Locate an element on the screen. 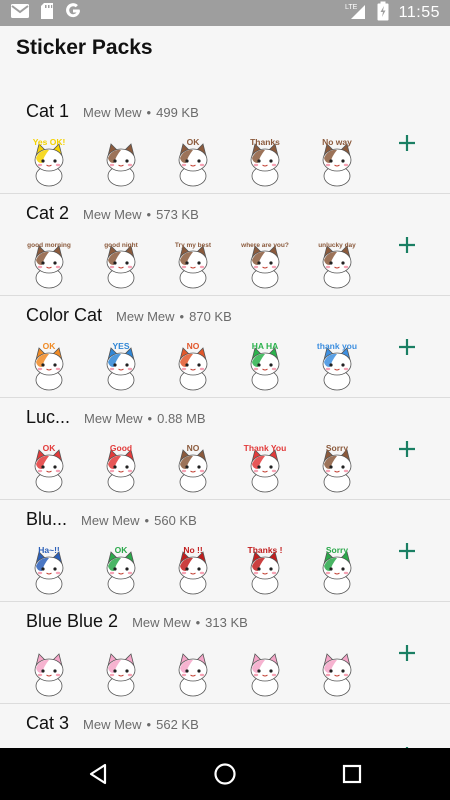 The height and width of the screenshot is (800, 450). svg-text: where are you? is located at coordinates (264, 245).